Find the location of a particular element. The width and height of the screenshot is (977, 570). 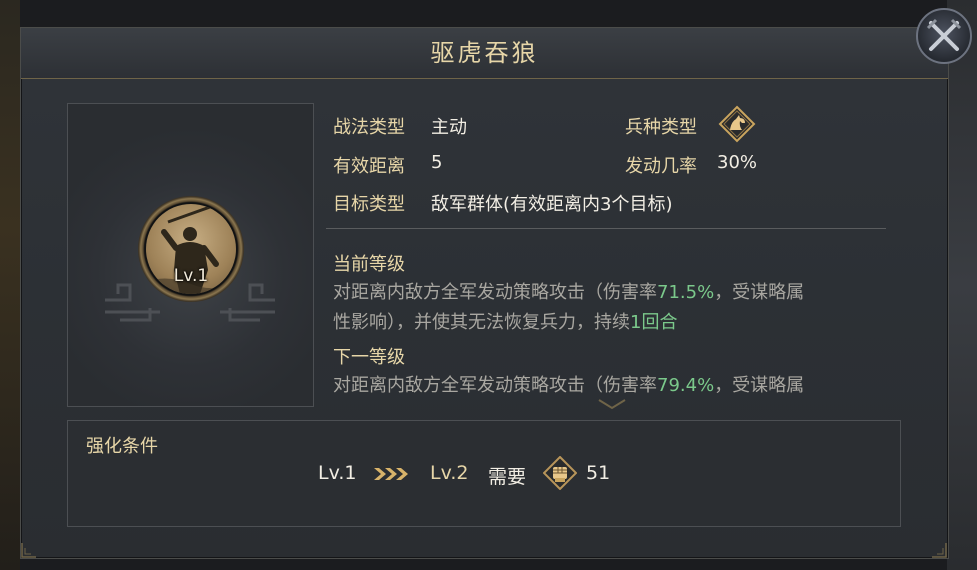

current-level-heading: 当前等级 is located at coordinates (369, 264).